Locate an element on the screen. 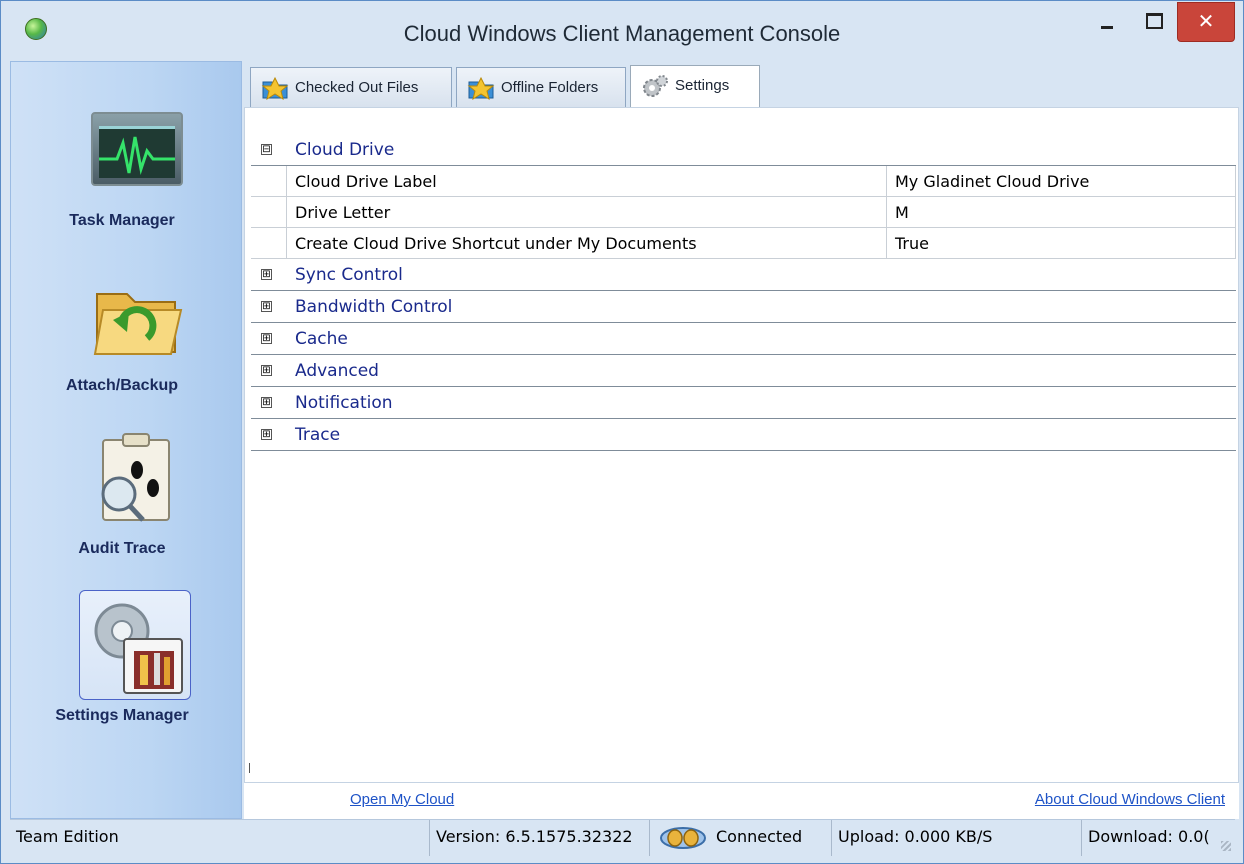  category-bandwidth-control: ⊞ Bandwidth Control is located at coordinates (743, 307).